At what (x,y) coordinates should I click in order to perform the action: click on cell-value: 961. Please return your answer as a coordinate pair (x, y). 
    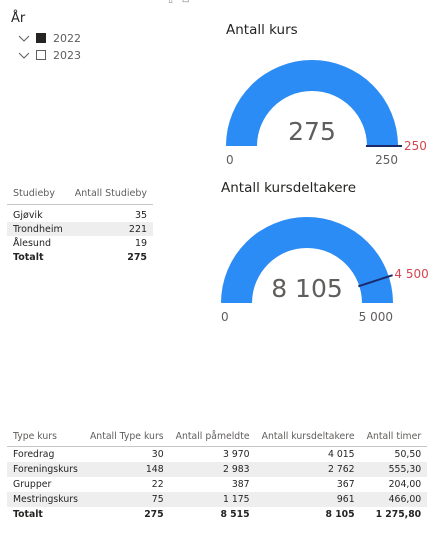
    Looking at the image, I should click on (308, 499).